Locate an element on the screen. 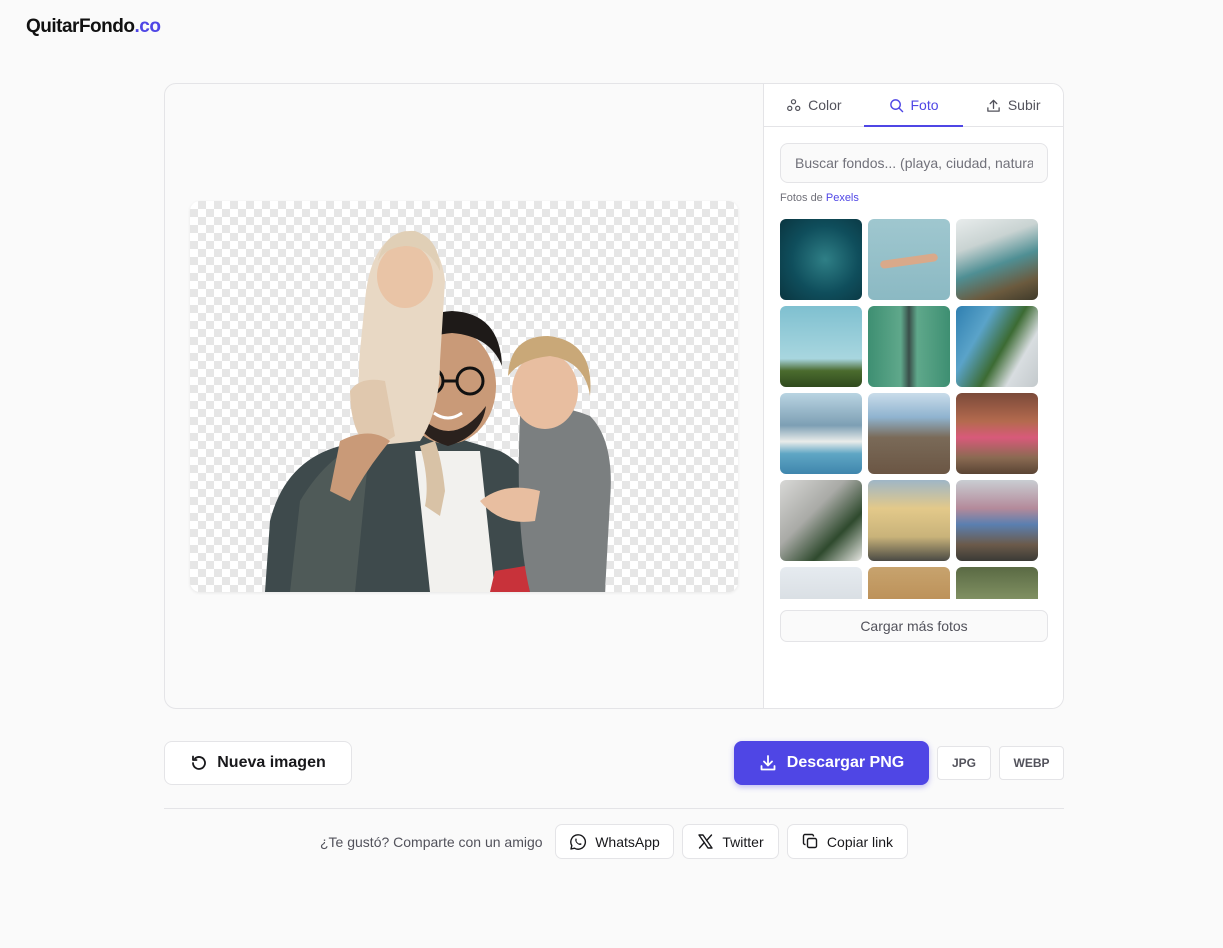  share-whatsapp-button: WhatsApp is located at coordinates (614, 841).